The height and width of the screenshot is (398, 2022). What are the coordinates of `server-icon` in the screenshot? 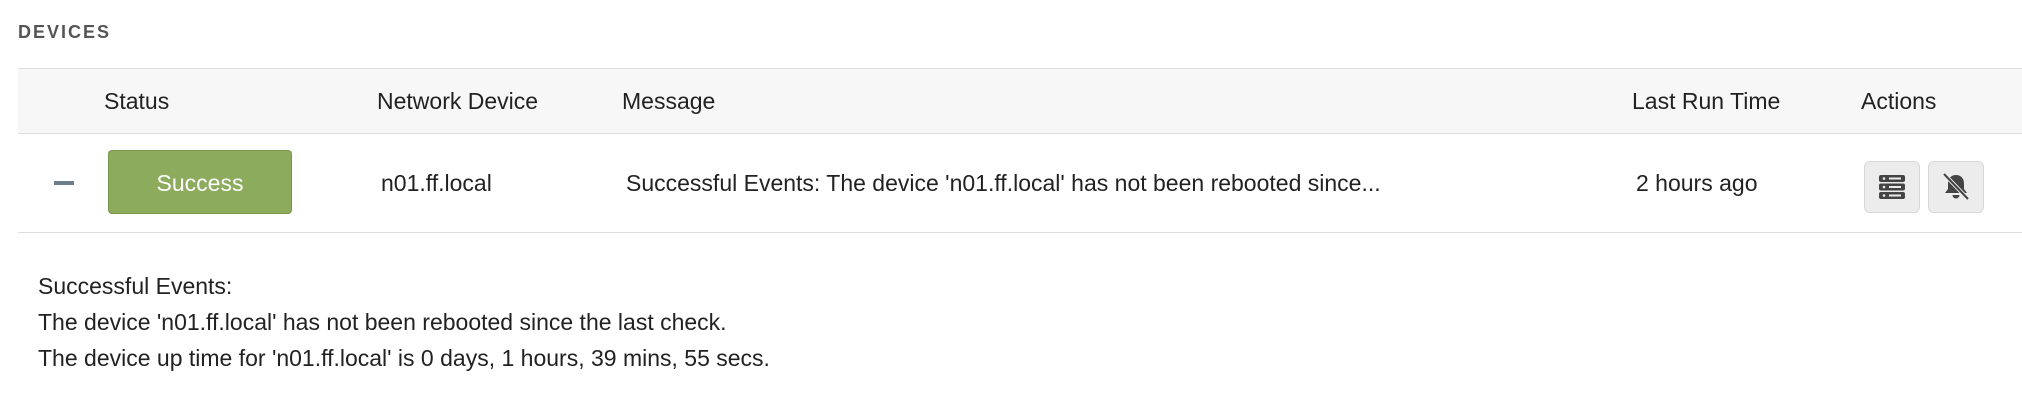 It's located at (1892, 187).